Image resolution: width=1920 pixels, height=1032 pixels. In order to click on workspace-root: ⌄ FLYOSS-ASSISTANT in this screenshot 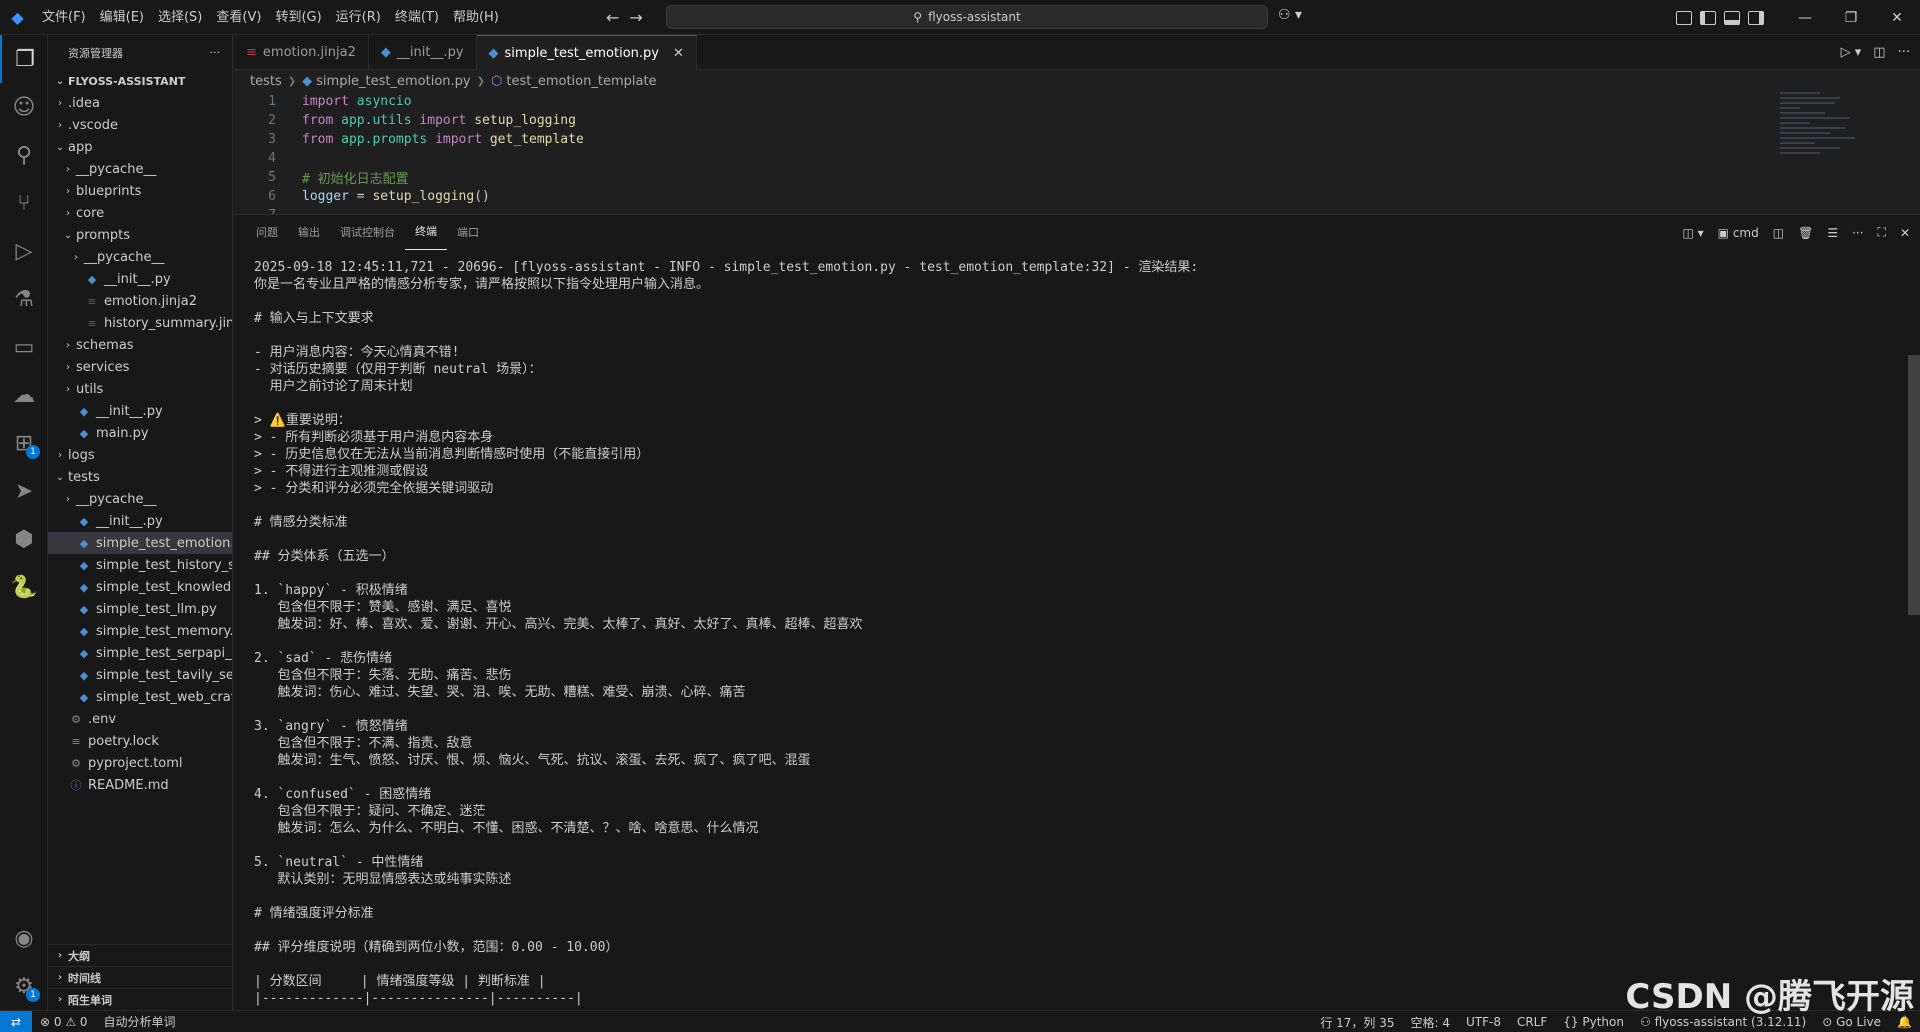, I will do `click(140, 81)`.